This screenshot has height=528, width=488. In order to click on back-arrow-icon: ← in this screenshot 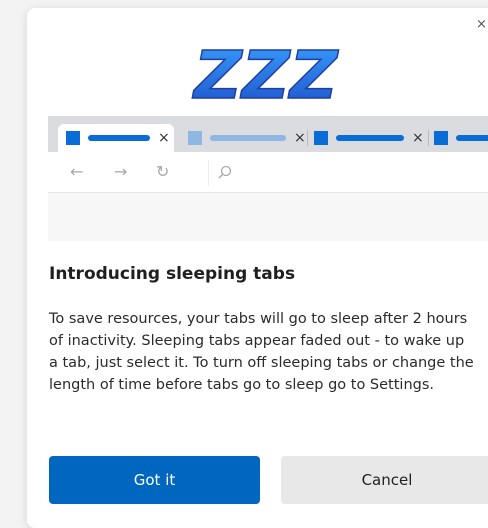, I will do `click(77, 171)`.